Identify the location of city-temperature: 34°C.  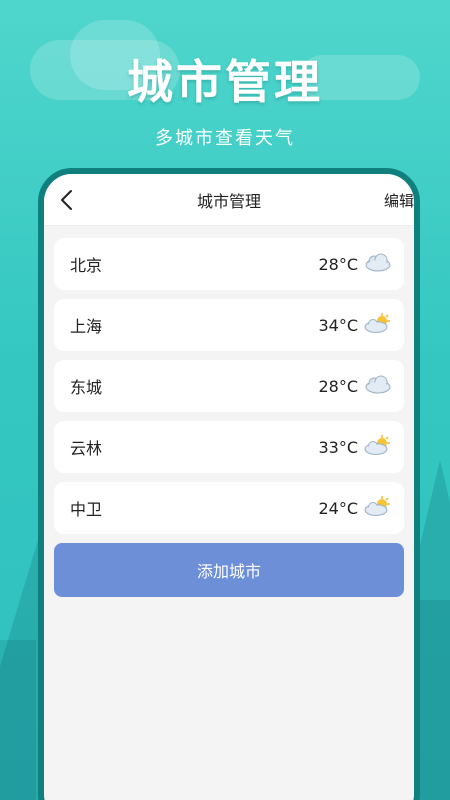
(338, 325).